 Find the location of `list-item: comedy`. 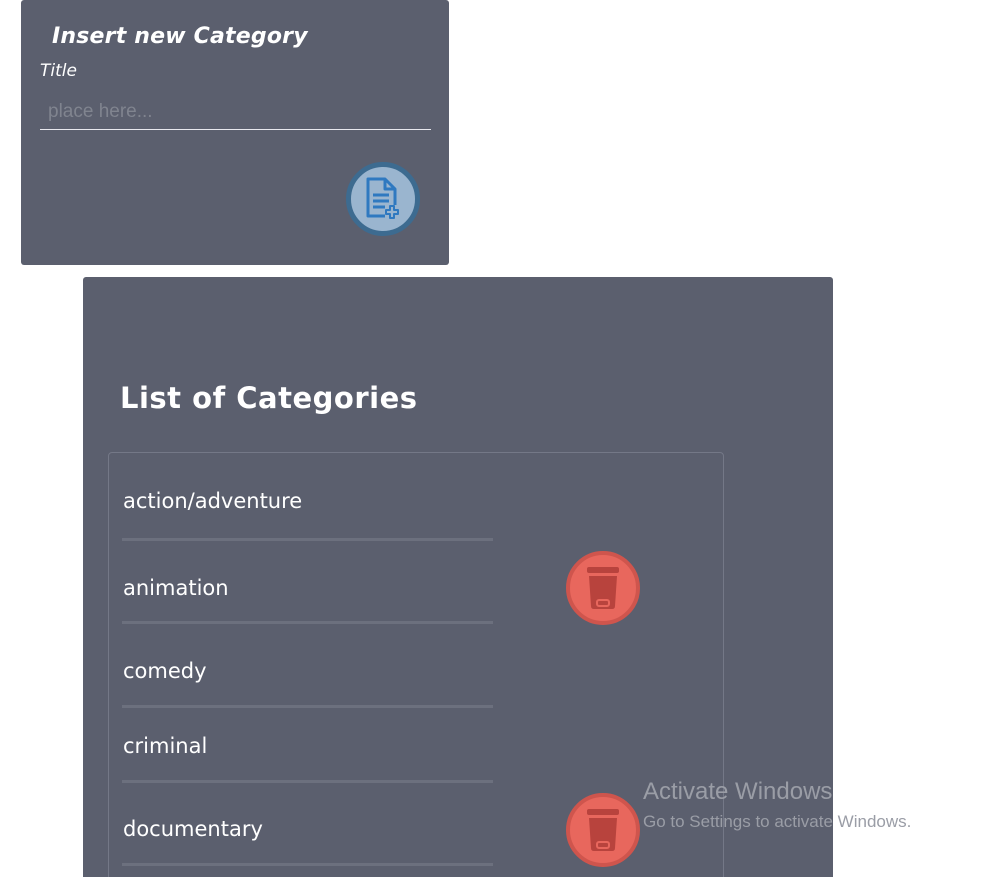

list-item: comedy is located at coordinates (307, 666).